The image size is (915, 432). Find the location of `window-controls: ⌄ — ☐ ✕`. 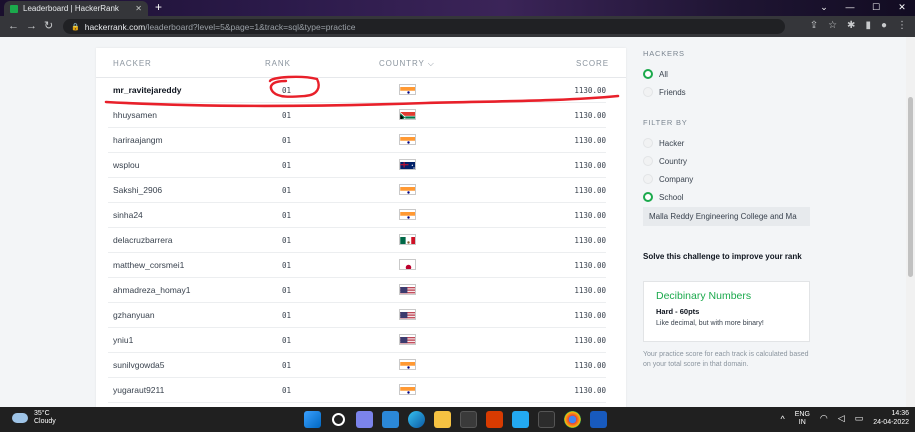

window-controls: ⌄ — ☐ ✕ is located at coordinates (863, 7).